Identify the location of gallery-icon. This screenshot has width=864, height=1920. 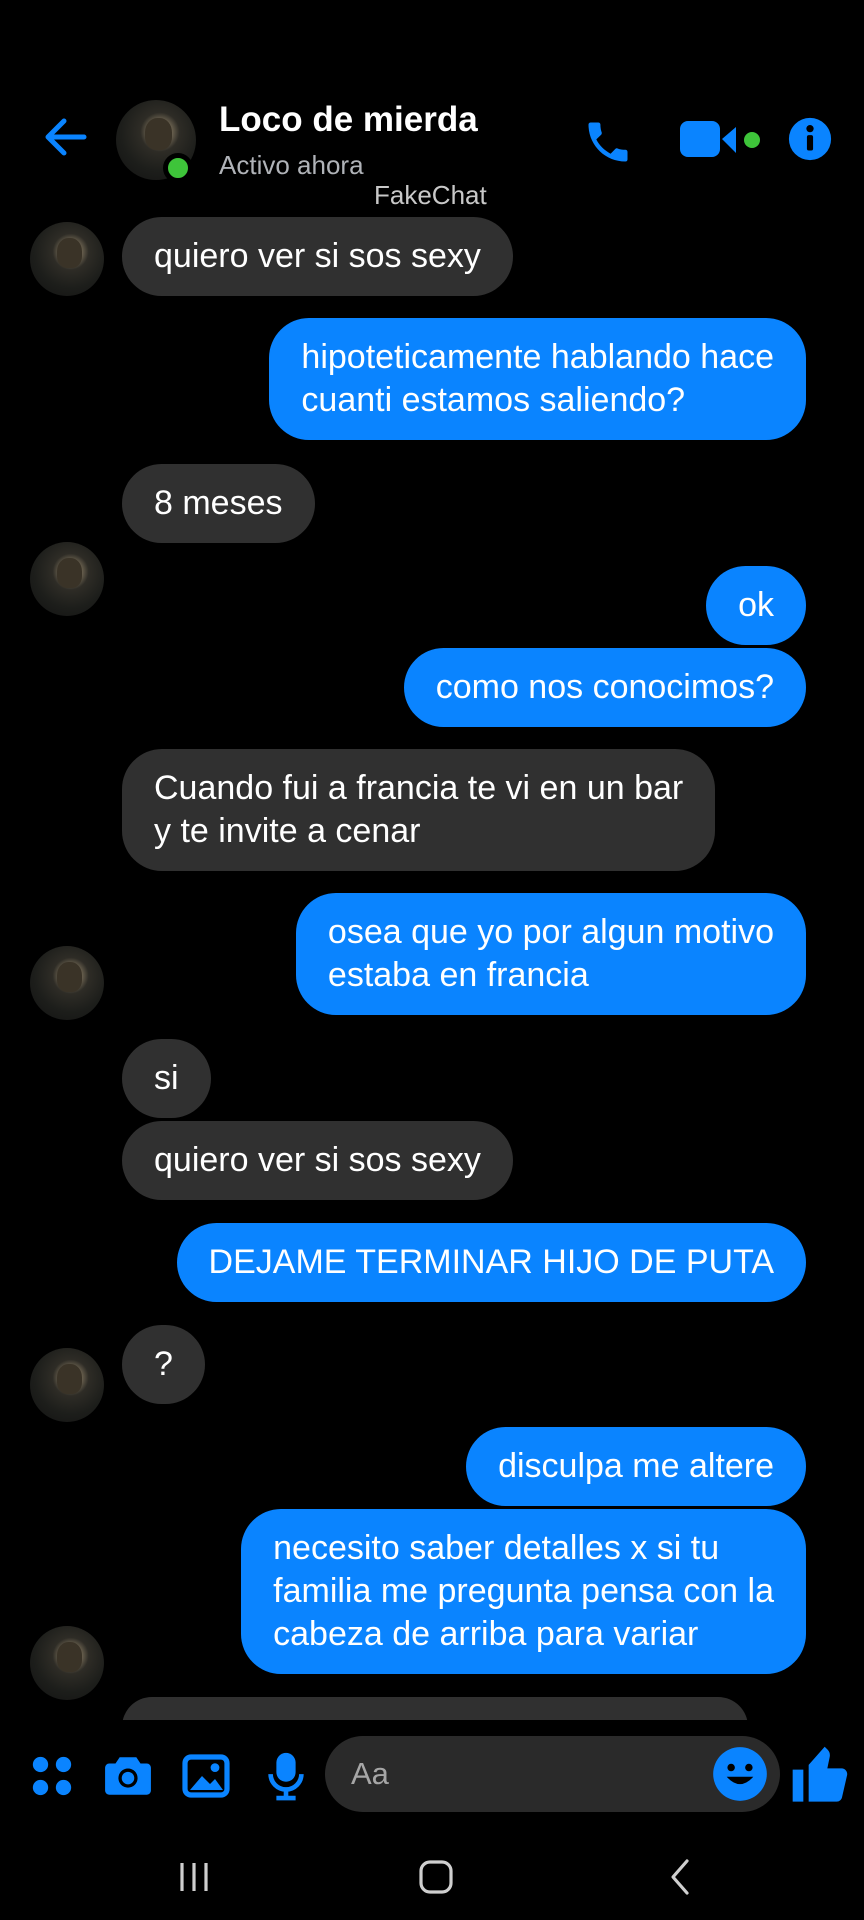
(206, 1776).